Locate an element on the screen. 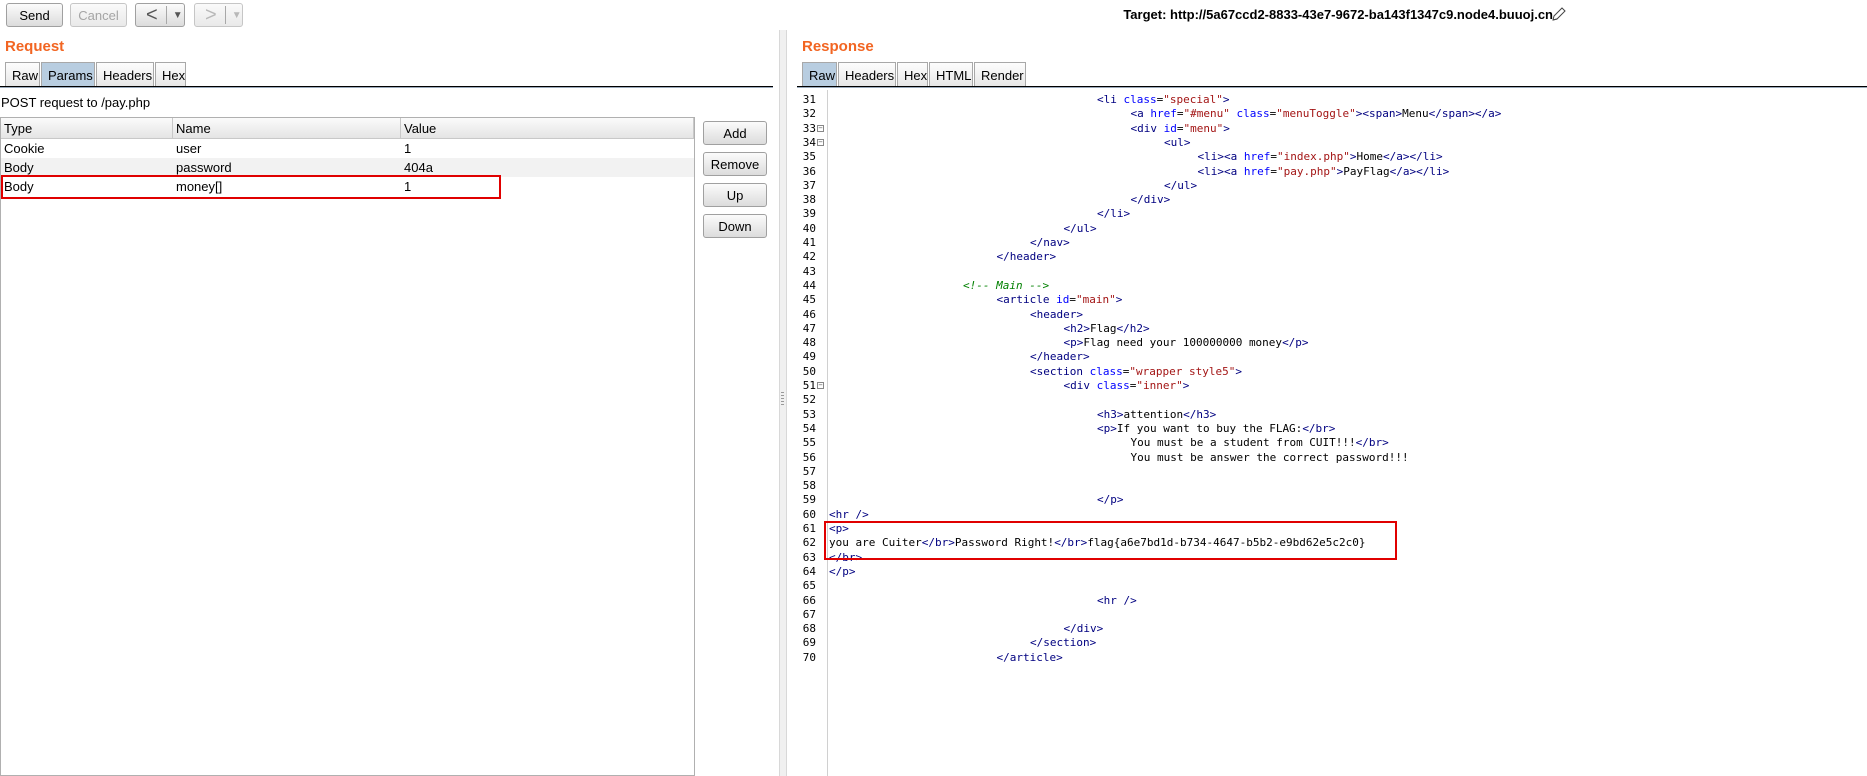 This screenshot has width=1867, height=776. tab-render: Render is located at coordinates (1000, 74).